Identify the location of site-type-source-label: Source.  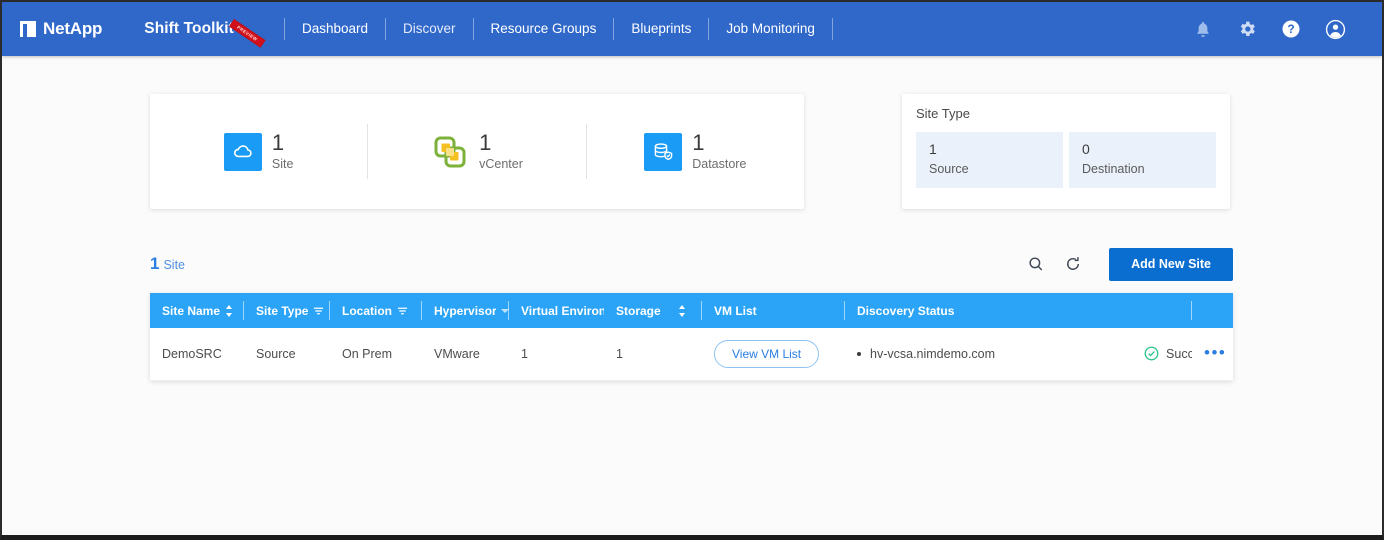
(949, 169).